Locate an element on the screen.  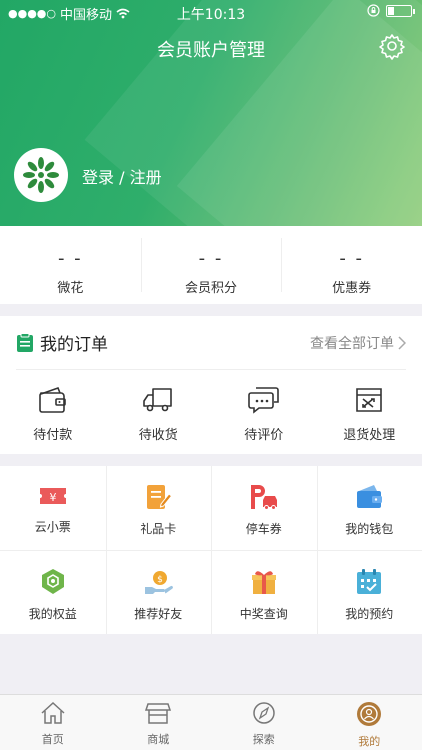
order-label: 待付款 is located at coordinates (53, 435).